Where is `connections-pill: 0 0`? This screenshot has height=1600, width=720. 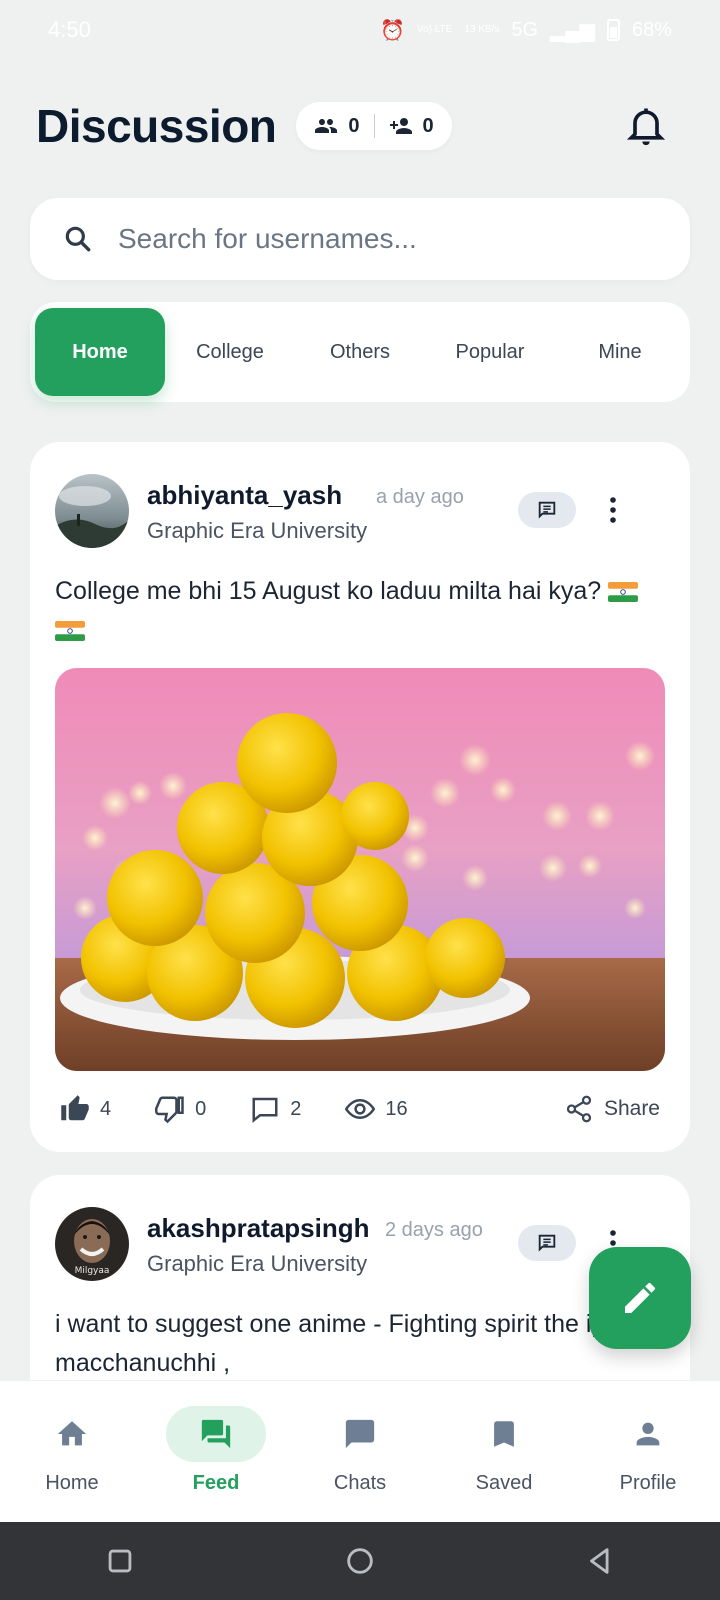 connections-pill: 0 0 is located at coordinates (374, 126).